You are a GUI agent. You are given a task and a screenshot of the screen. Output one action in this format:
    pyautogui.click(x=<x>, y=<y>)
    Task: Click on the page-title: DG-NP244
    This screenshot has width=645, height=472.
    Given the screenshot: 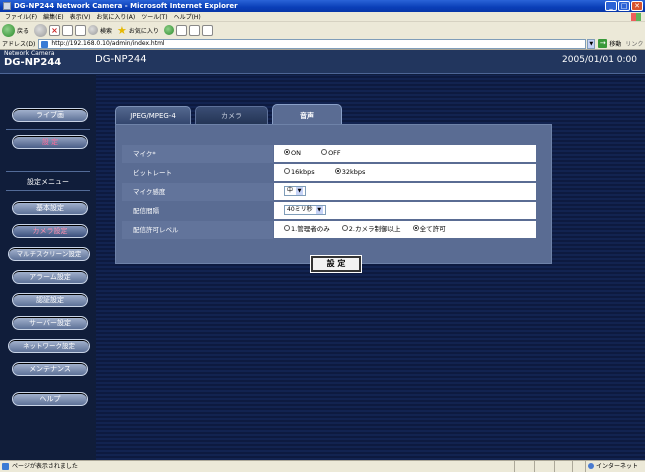 What is the action you would take?
    pyautogui.click(x=121, y=59)
    